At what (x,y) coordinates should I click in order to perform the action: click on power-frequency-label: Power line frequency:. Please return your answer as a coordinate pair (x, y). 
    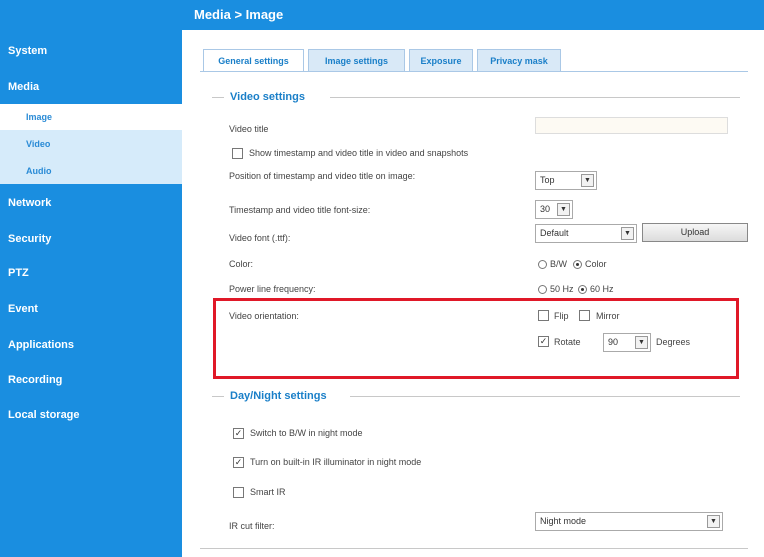
    Looking at the image, I should click on (272, 289).